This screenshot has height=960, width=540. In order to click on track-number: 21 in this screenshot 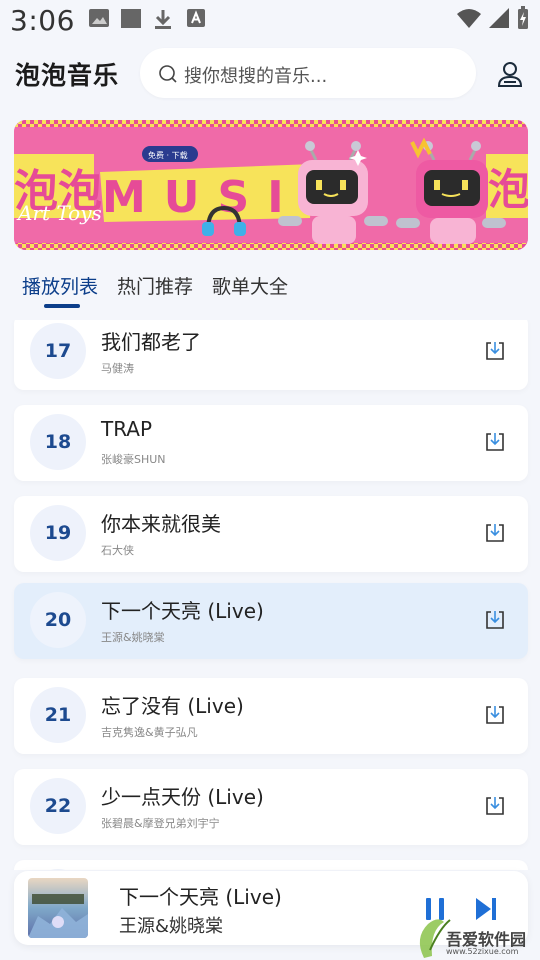, I will do `click(58, 715)`.